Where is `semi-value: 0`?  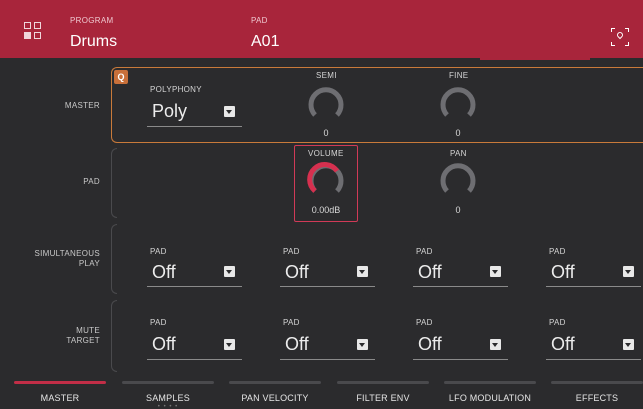
semi-value: 0 is located at coordinates (326, 133).